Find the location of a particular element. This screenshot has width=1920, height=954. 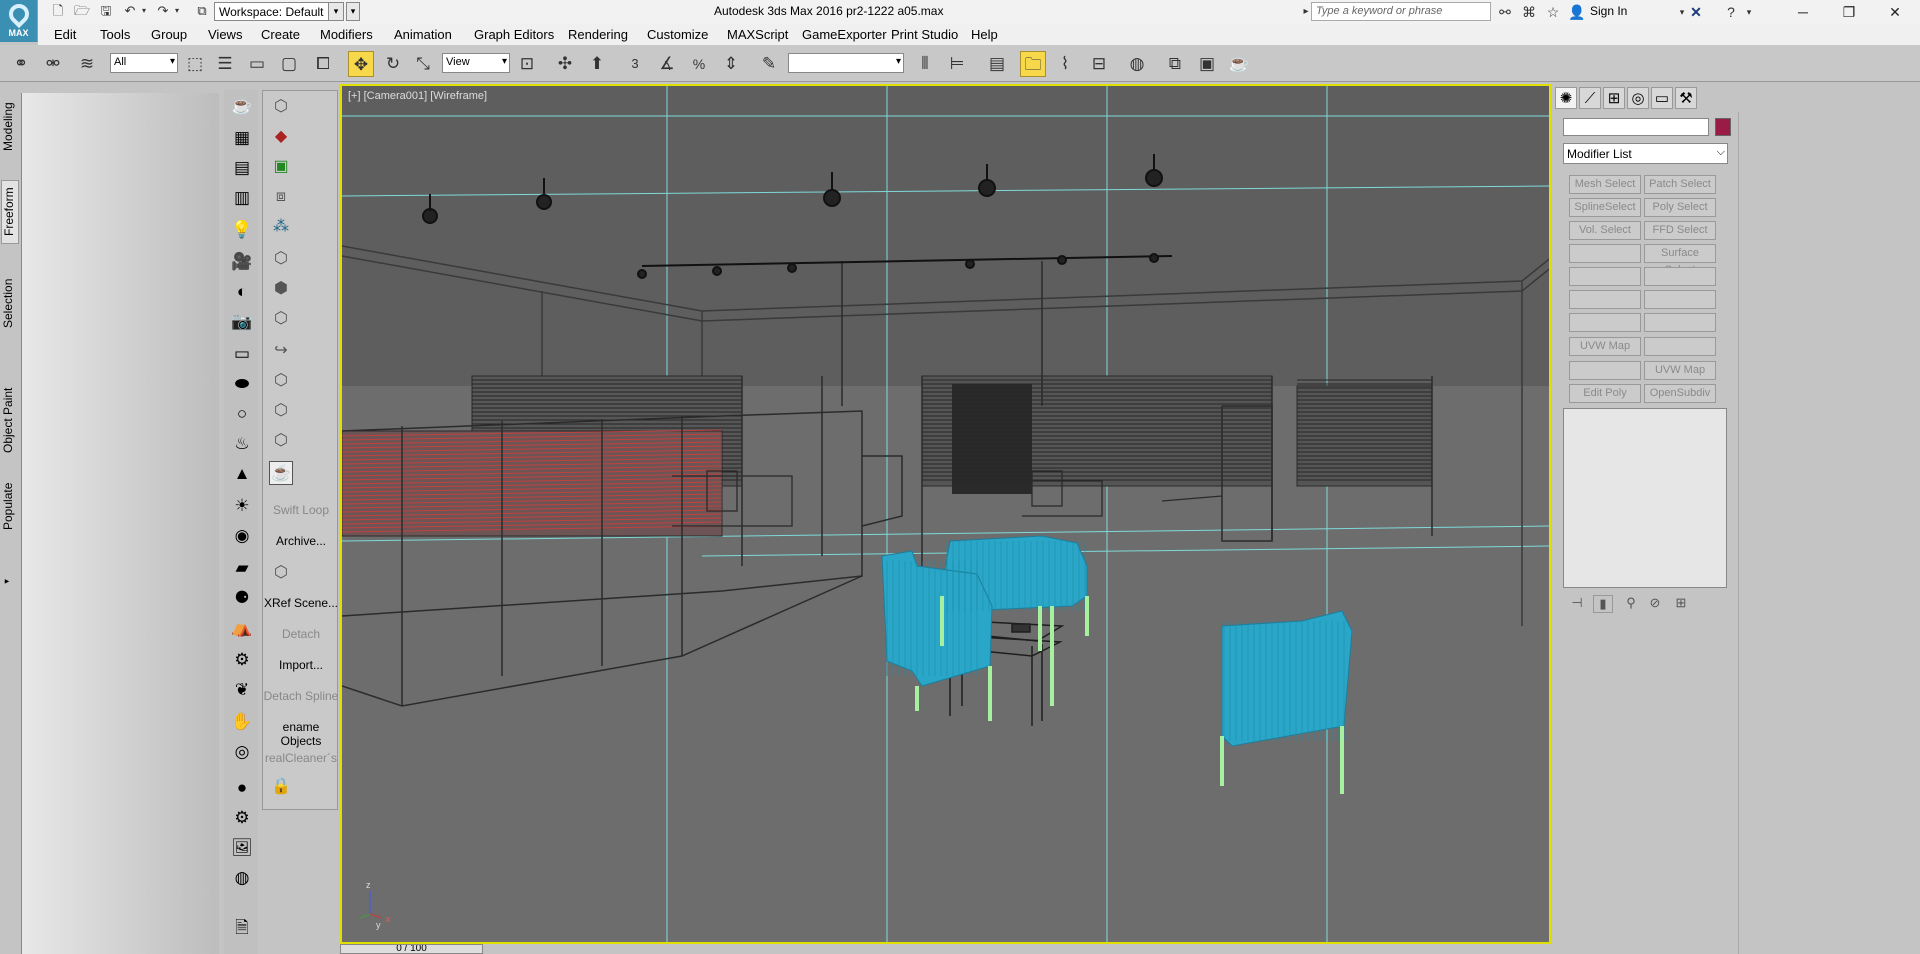

close-window-button: ✕ is located at coordinates (1895, 12).